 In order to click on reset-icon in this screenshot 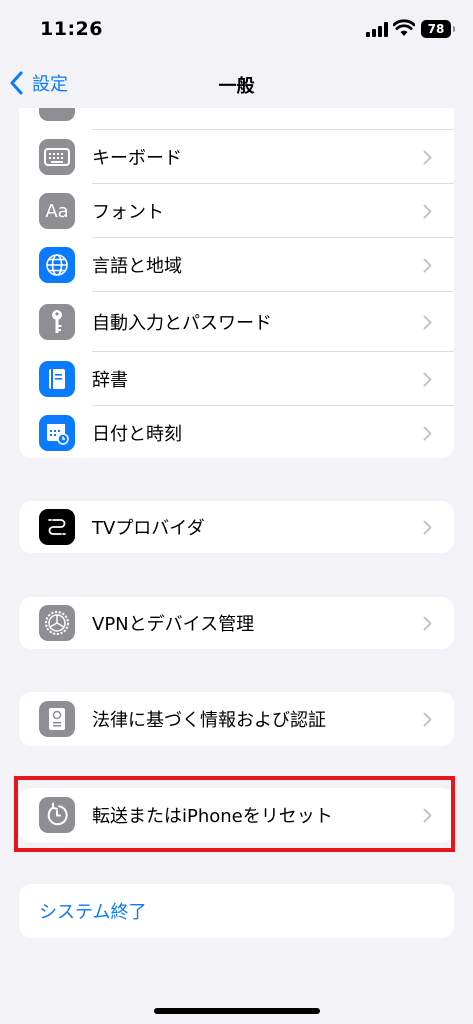, I will do `click(57, 815)`.